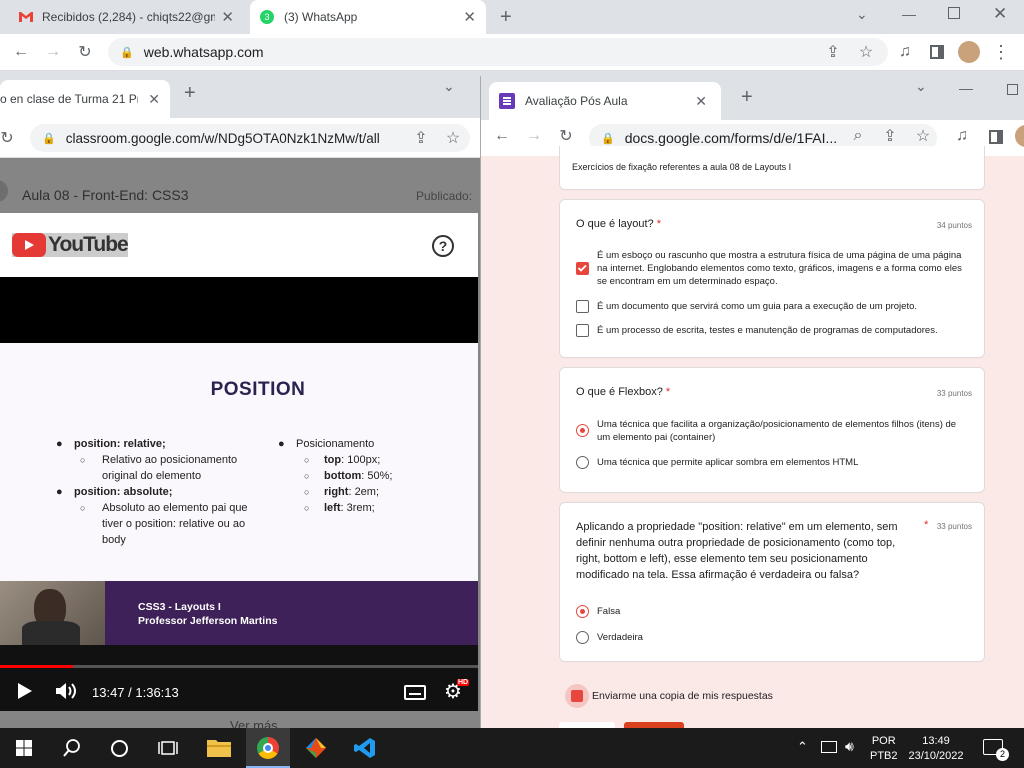 This screenshot has width=1024, height=768. Describe the element at coordinates (120, 444) in the screenshot. I see `slide-item: position: relative;` at that location.